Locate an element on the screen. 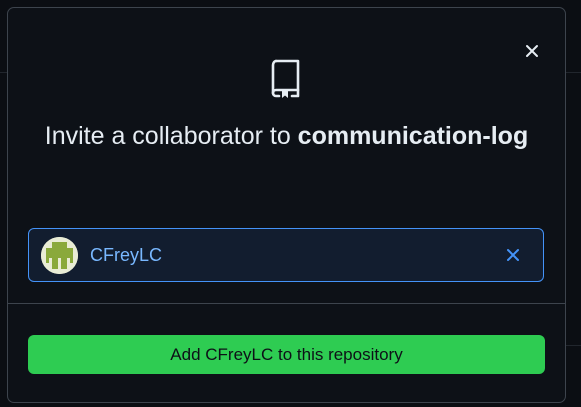 This screenshot has height=407, width=581. remove-icon is located at coordinates (513, 255).